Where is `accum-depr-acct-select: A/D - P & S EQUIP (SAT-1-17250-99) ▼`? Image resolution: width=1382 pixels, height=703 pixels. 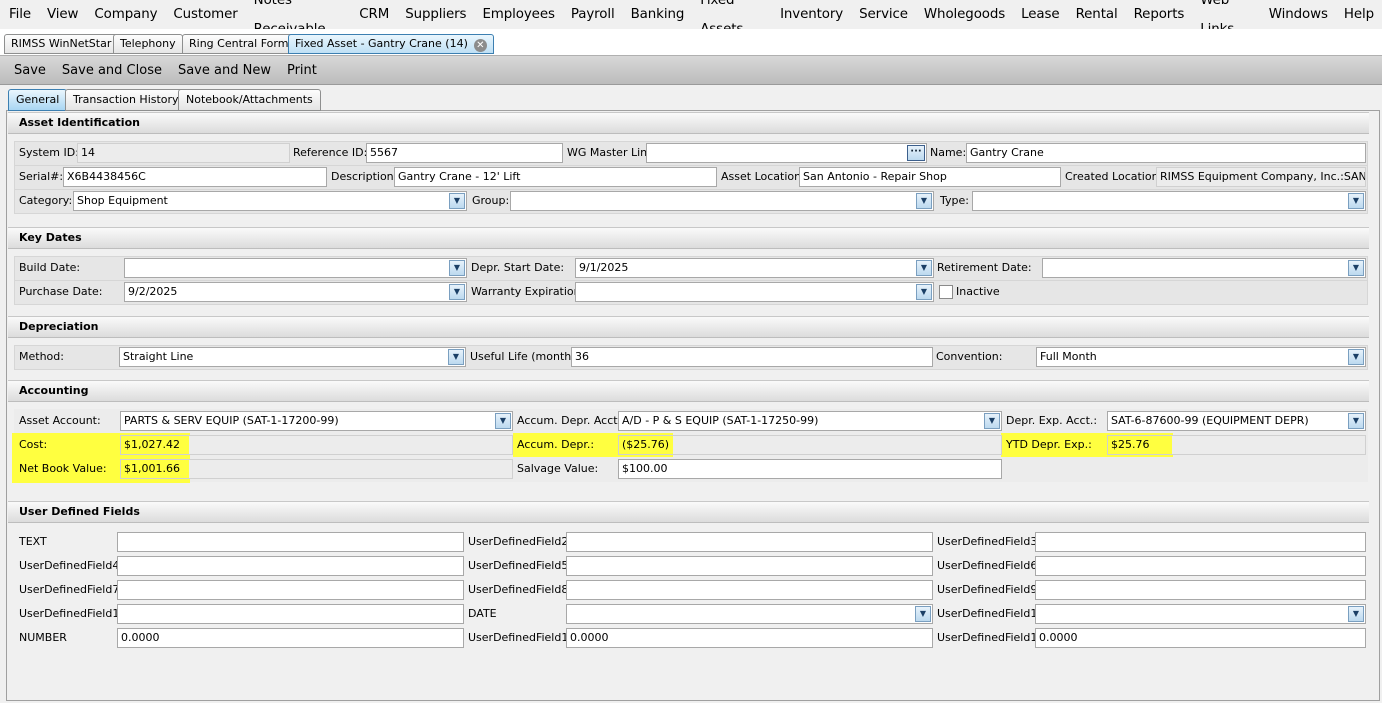 accum-depr-acct-select: A/D - P & S EQUIP (SAT-1-17250-99) ▼ is located at coordinates (810, 421).